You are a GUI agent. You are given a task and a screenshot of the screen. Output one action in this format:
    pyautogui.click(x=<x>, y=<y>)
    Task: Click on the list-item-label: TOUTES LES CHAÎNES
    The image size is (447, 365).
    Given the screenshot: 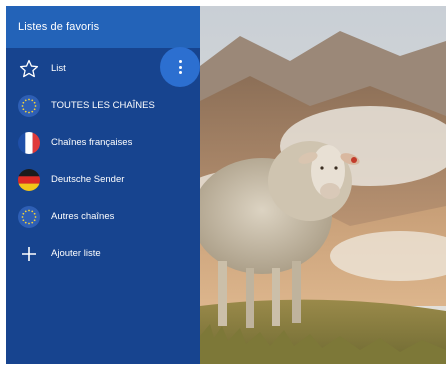 What is the action you would take?
    pyautogui.click(x=103, y=105)
    